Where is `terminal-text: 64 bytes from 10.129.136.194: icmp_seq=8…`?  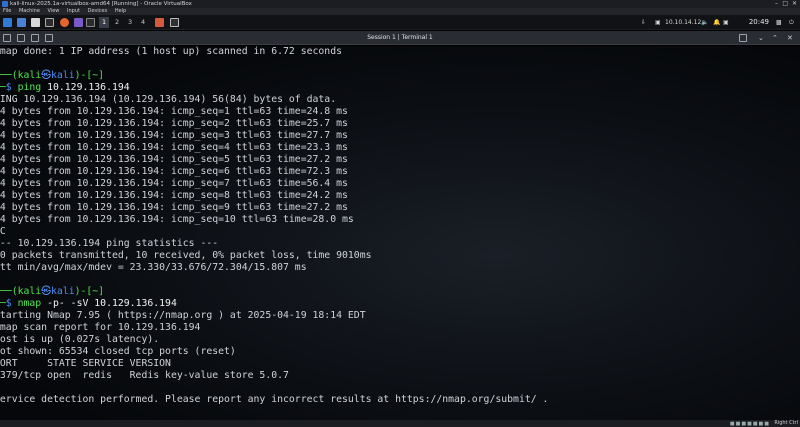 terminal-text: 64 bytes from 10.129.136.194: icmp_seq=8… is located at coordinates (174, 195).